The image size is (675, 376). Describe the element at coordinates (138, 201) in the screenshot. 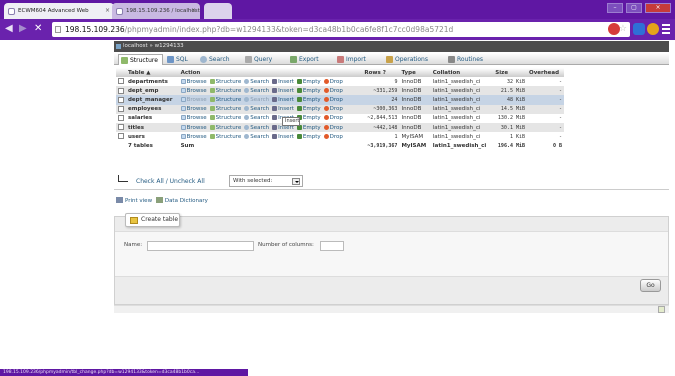

I see `print-view-link: Print view` at that location.